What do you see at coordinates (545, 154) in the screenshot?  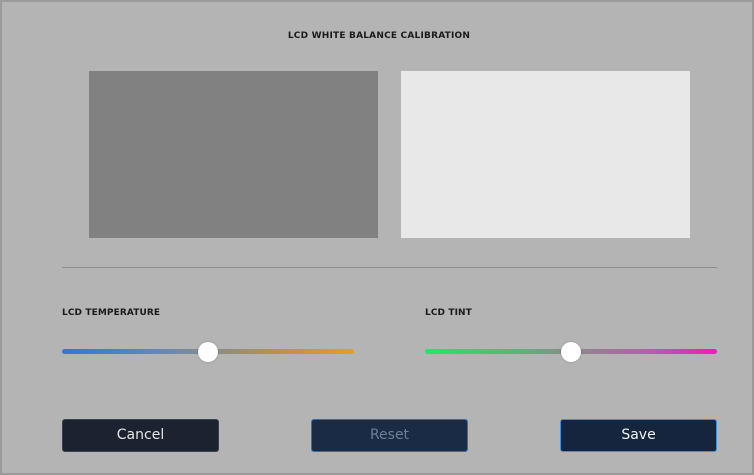 I see `light-calibration-swatch` at bounding box center [545, 154].